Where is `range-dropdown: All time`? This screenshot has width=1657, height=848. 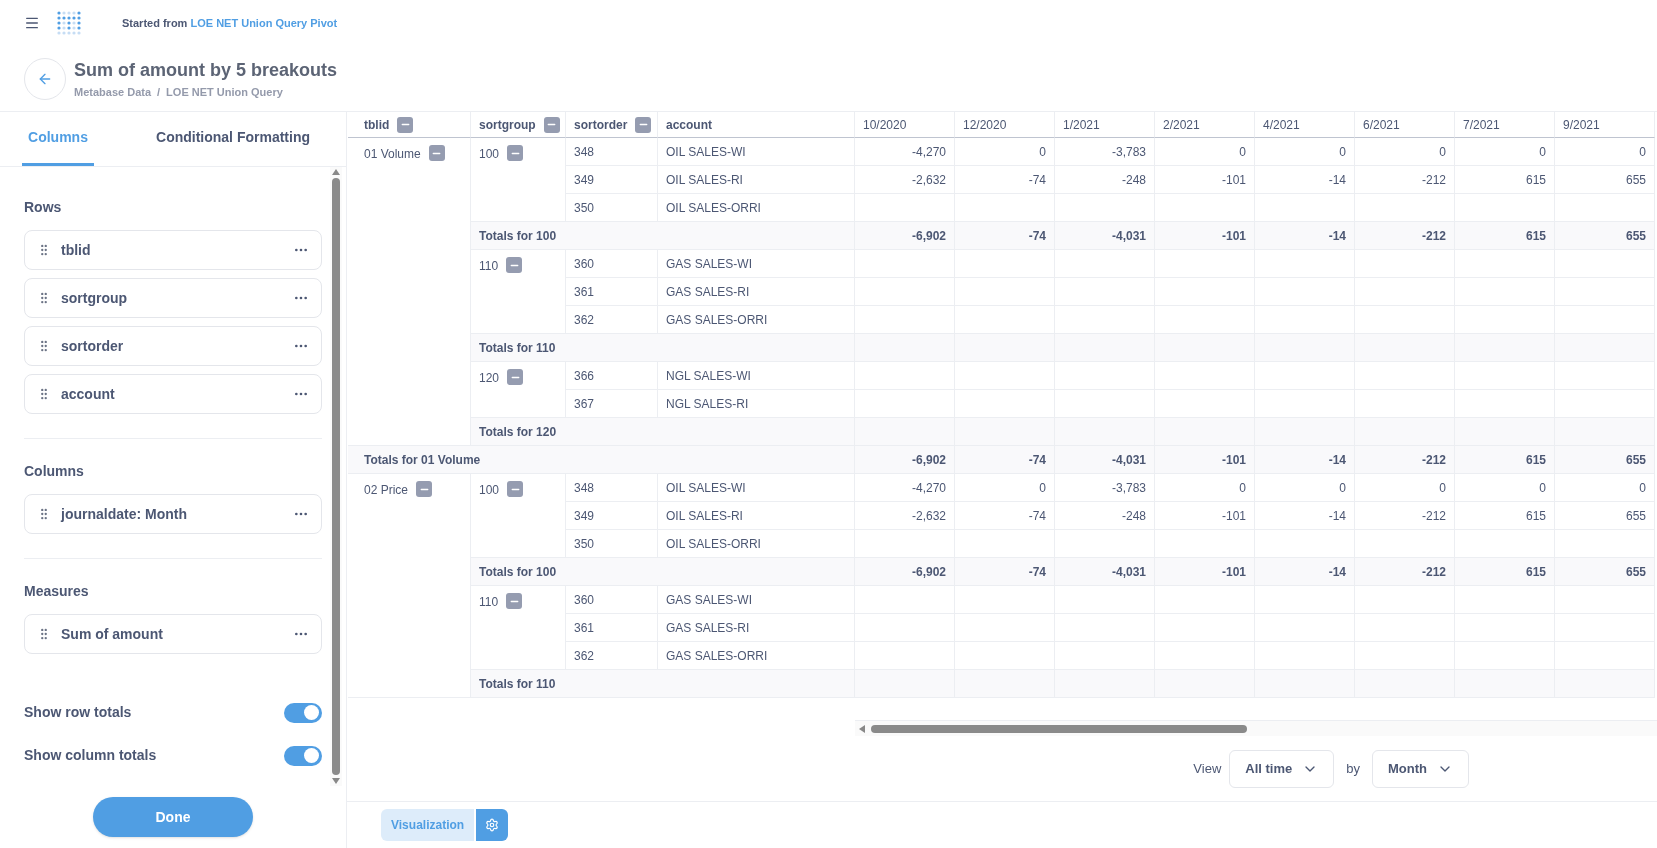 range-dropdown: All time is located at coordinates (1282, 768).